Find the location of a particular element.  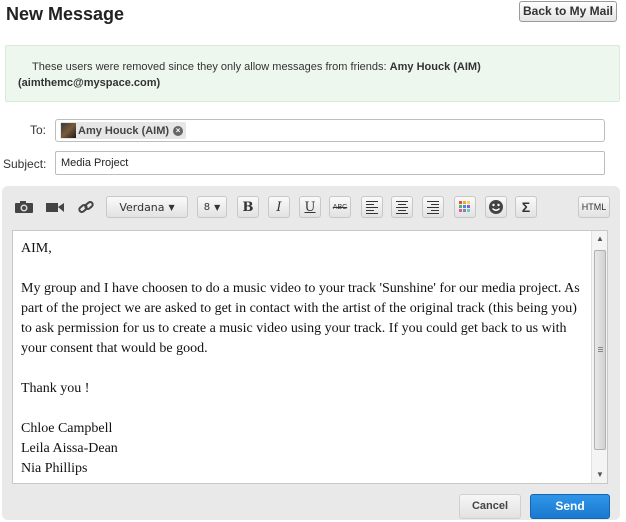

subject-label: Subject: is located at coordinates (25, 164).